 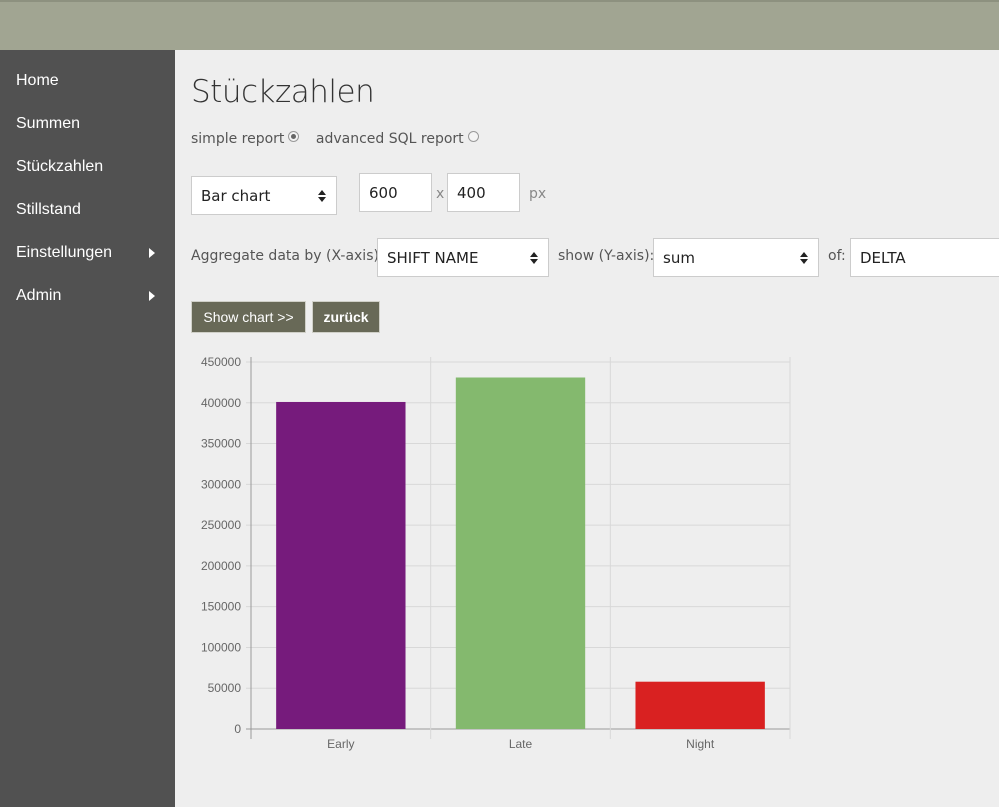 What do you see at coordinates (700, 705) in the screenshot?
I see `bar-night` at bounding box center [700, 705].